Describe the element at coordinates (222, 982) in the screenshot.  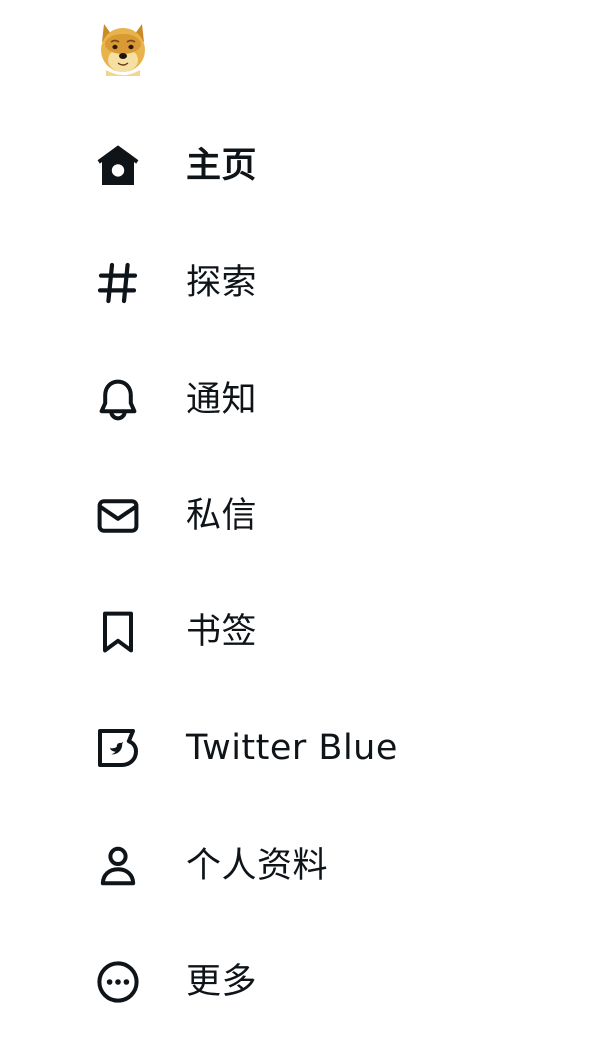
I see `nav-item-label: 更多` at that location.